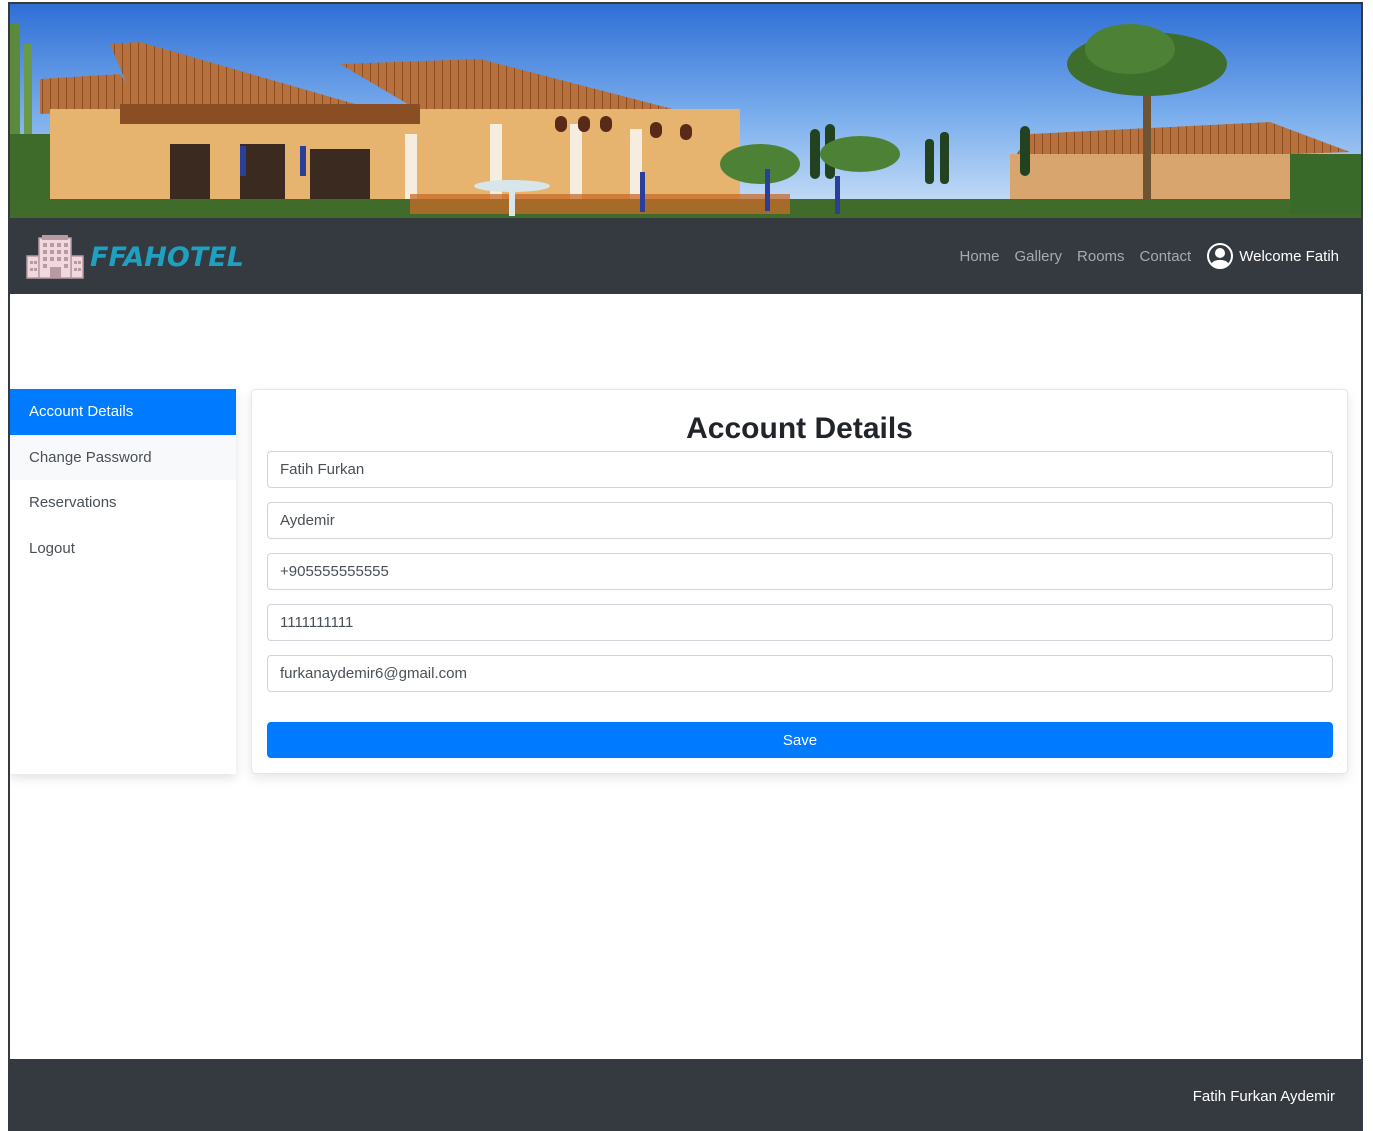  Describe the element at coordinates (800, 571) in the screenshot. I see `phone-input` at that location.